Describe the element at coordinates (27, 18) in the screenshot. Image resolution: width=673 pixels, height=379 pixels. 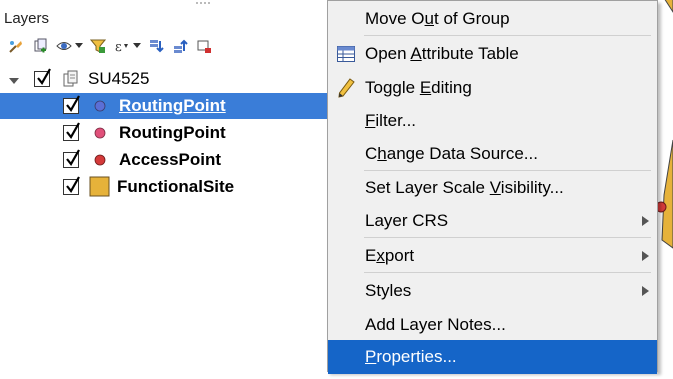
I see `panel-title: Layers` at that location.